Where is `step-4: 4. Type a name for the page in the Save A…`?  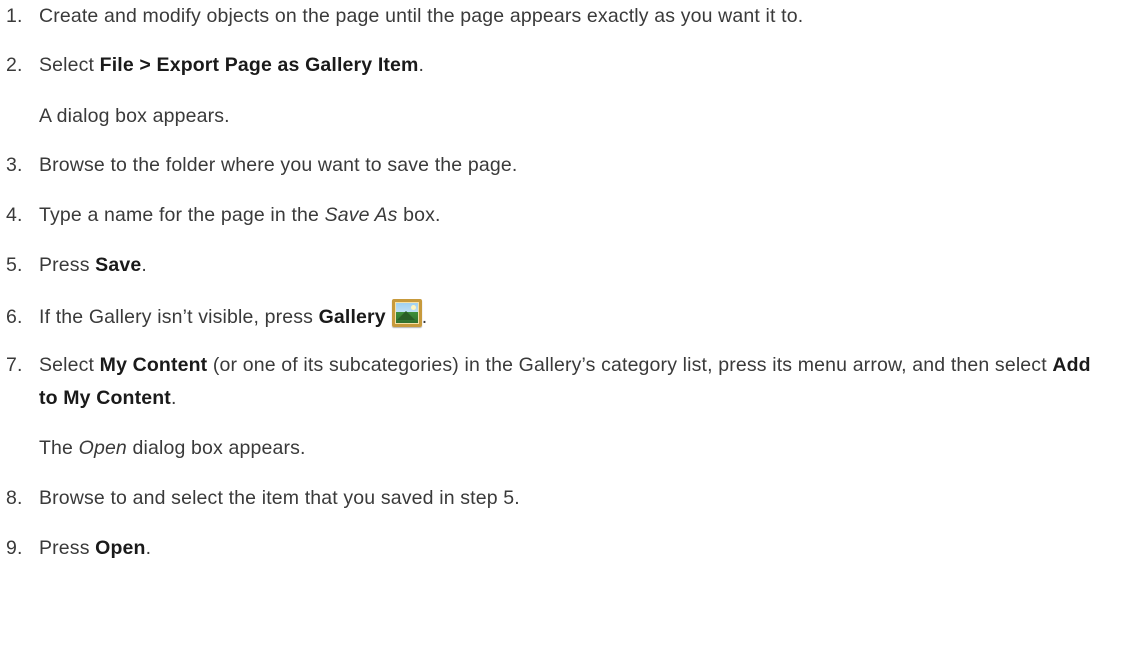 step-4: 4. Type a name for the page in the Save A… is located at coordinates (561, 215).